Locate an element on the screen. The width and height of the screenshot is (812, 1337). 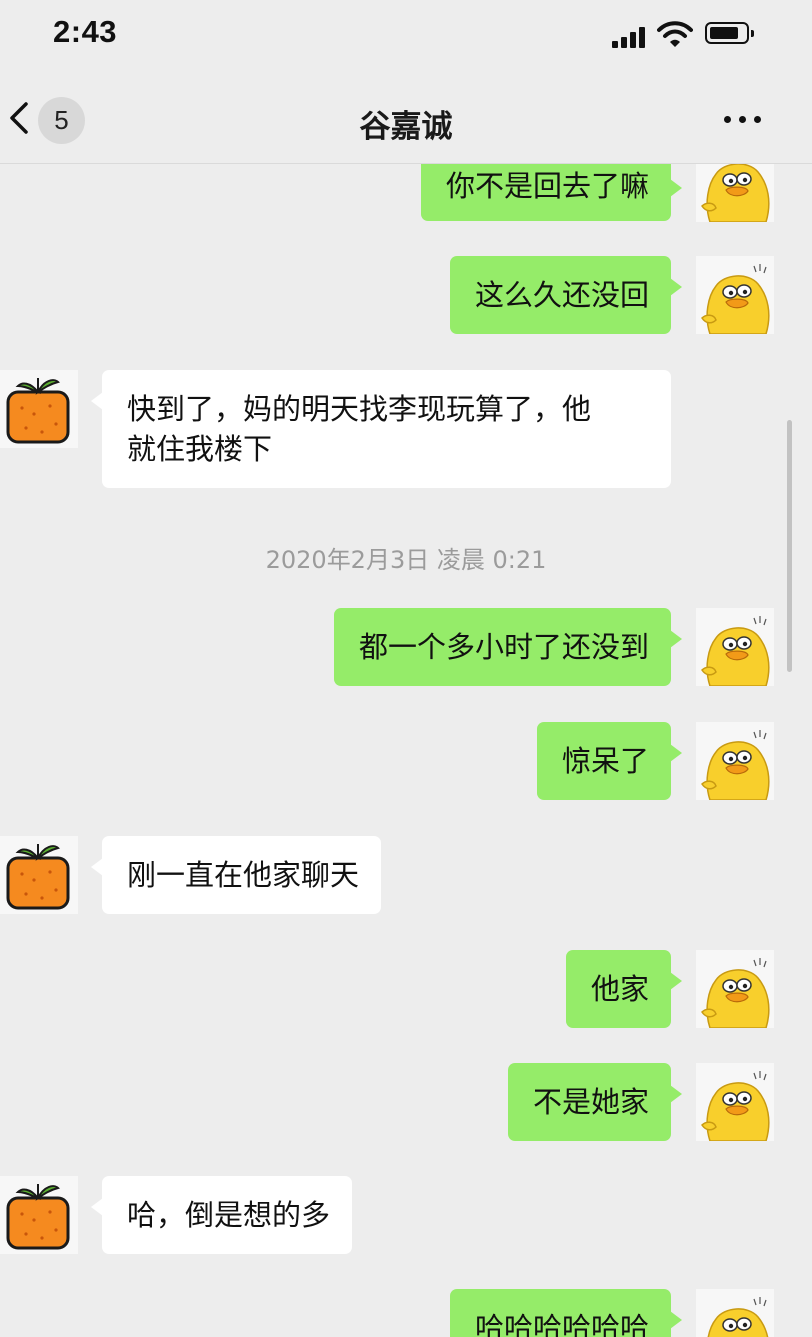
message-bubble: 哈哈哈哈哈哈 is located at coordinates (566, 1313).